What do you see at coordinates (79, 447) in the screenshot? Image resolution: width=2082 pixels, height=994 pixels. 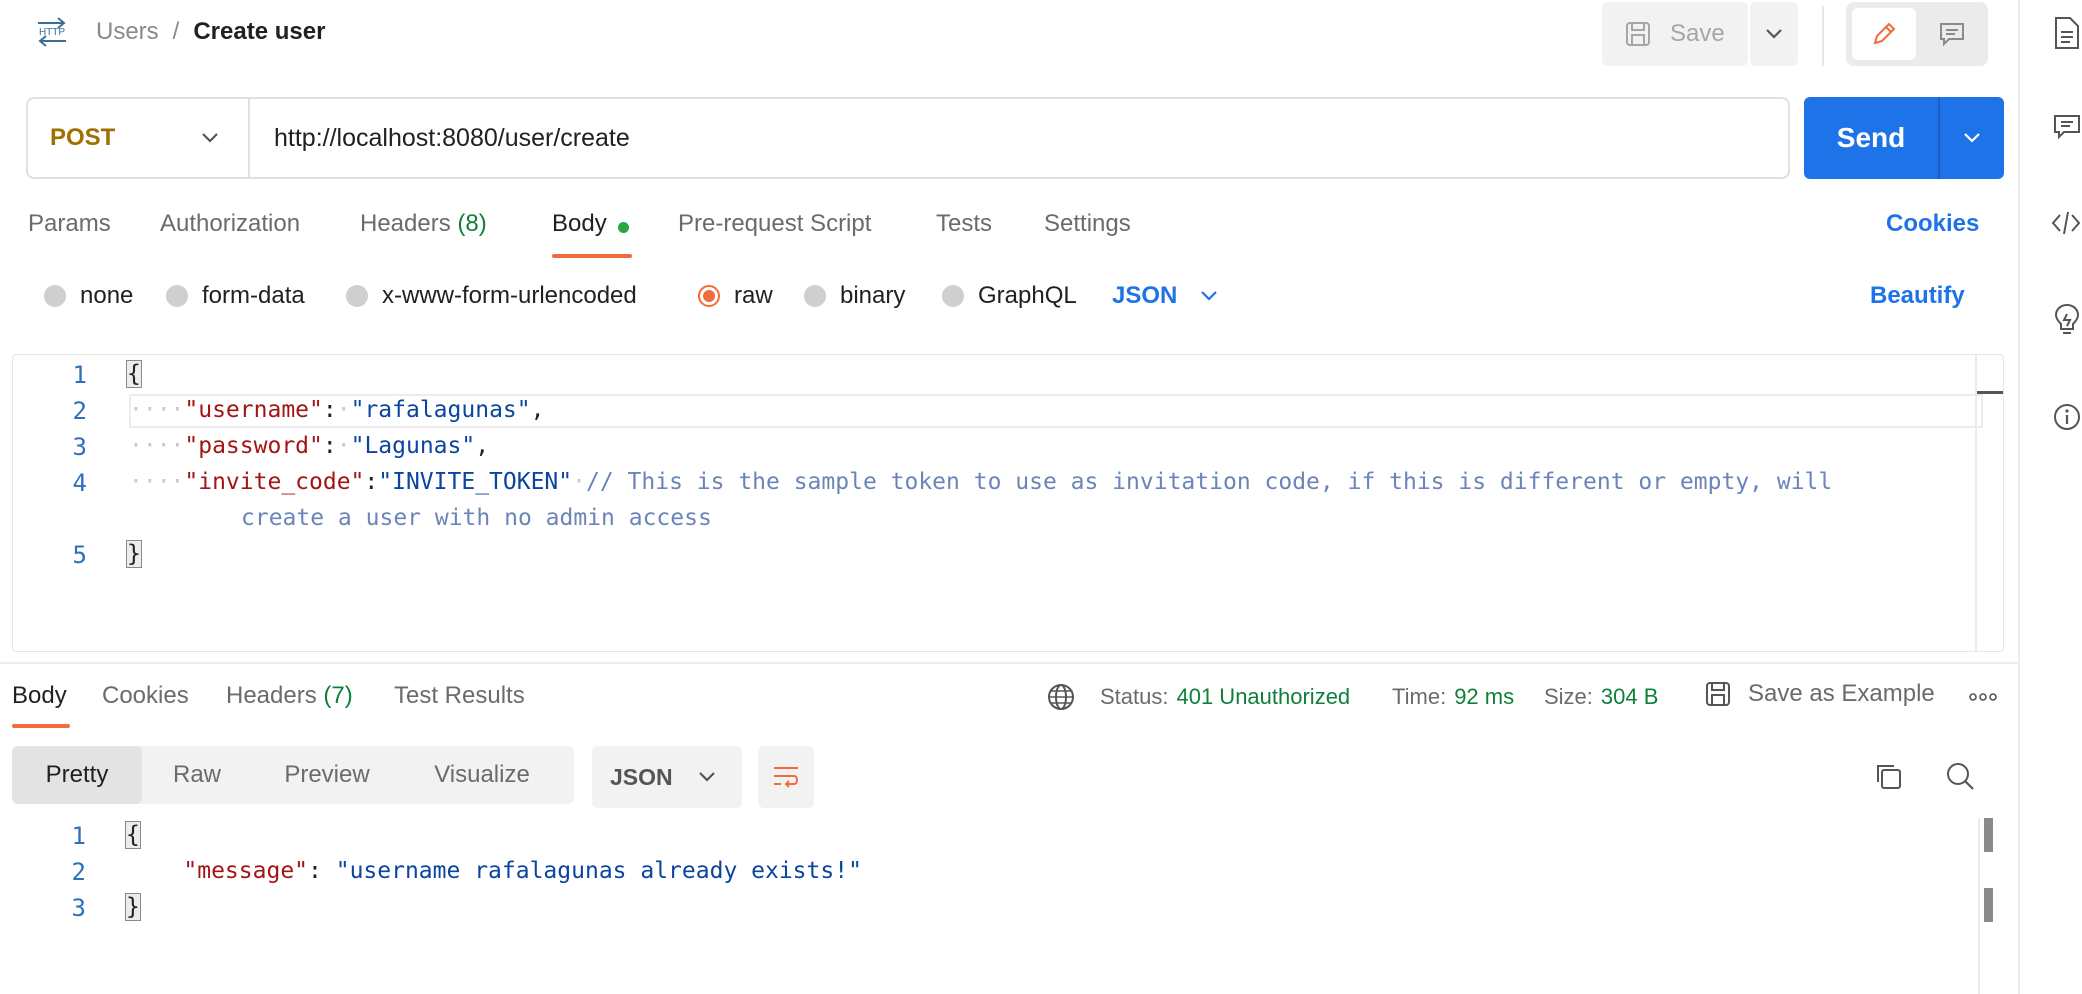 I see `line-number: 3` at bounding box center [79, 447].